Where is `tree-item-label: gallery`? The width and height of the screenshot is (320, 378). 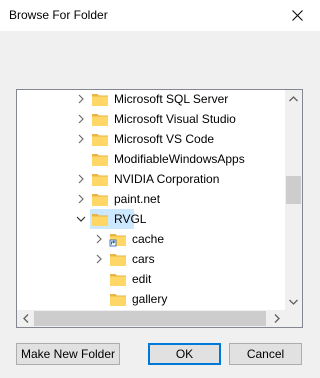
tree-item-label: gallery is located at coordinates (150, 299).